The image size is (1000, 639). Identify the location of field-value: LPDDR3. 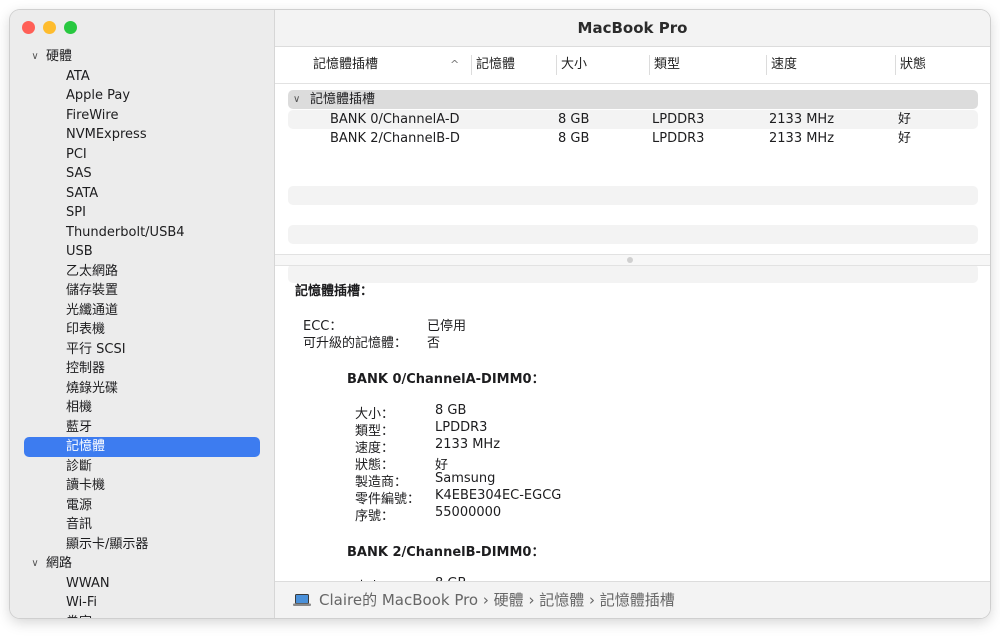
(461, 427).